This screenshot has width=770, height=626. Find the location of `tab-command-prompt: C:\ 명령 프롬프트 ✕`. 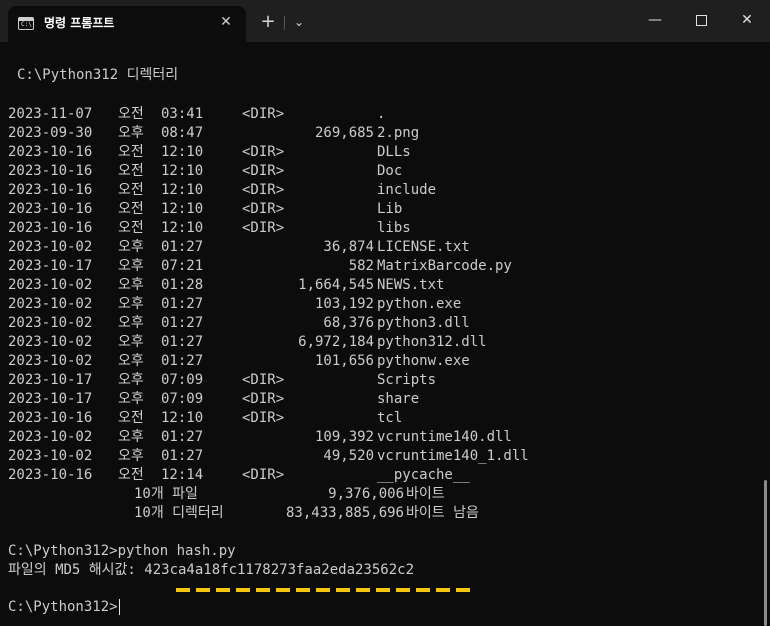

tab-command-prompt: C:\ 명령 프롬프트 ✕ is located at coordinates (127, 24).